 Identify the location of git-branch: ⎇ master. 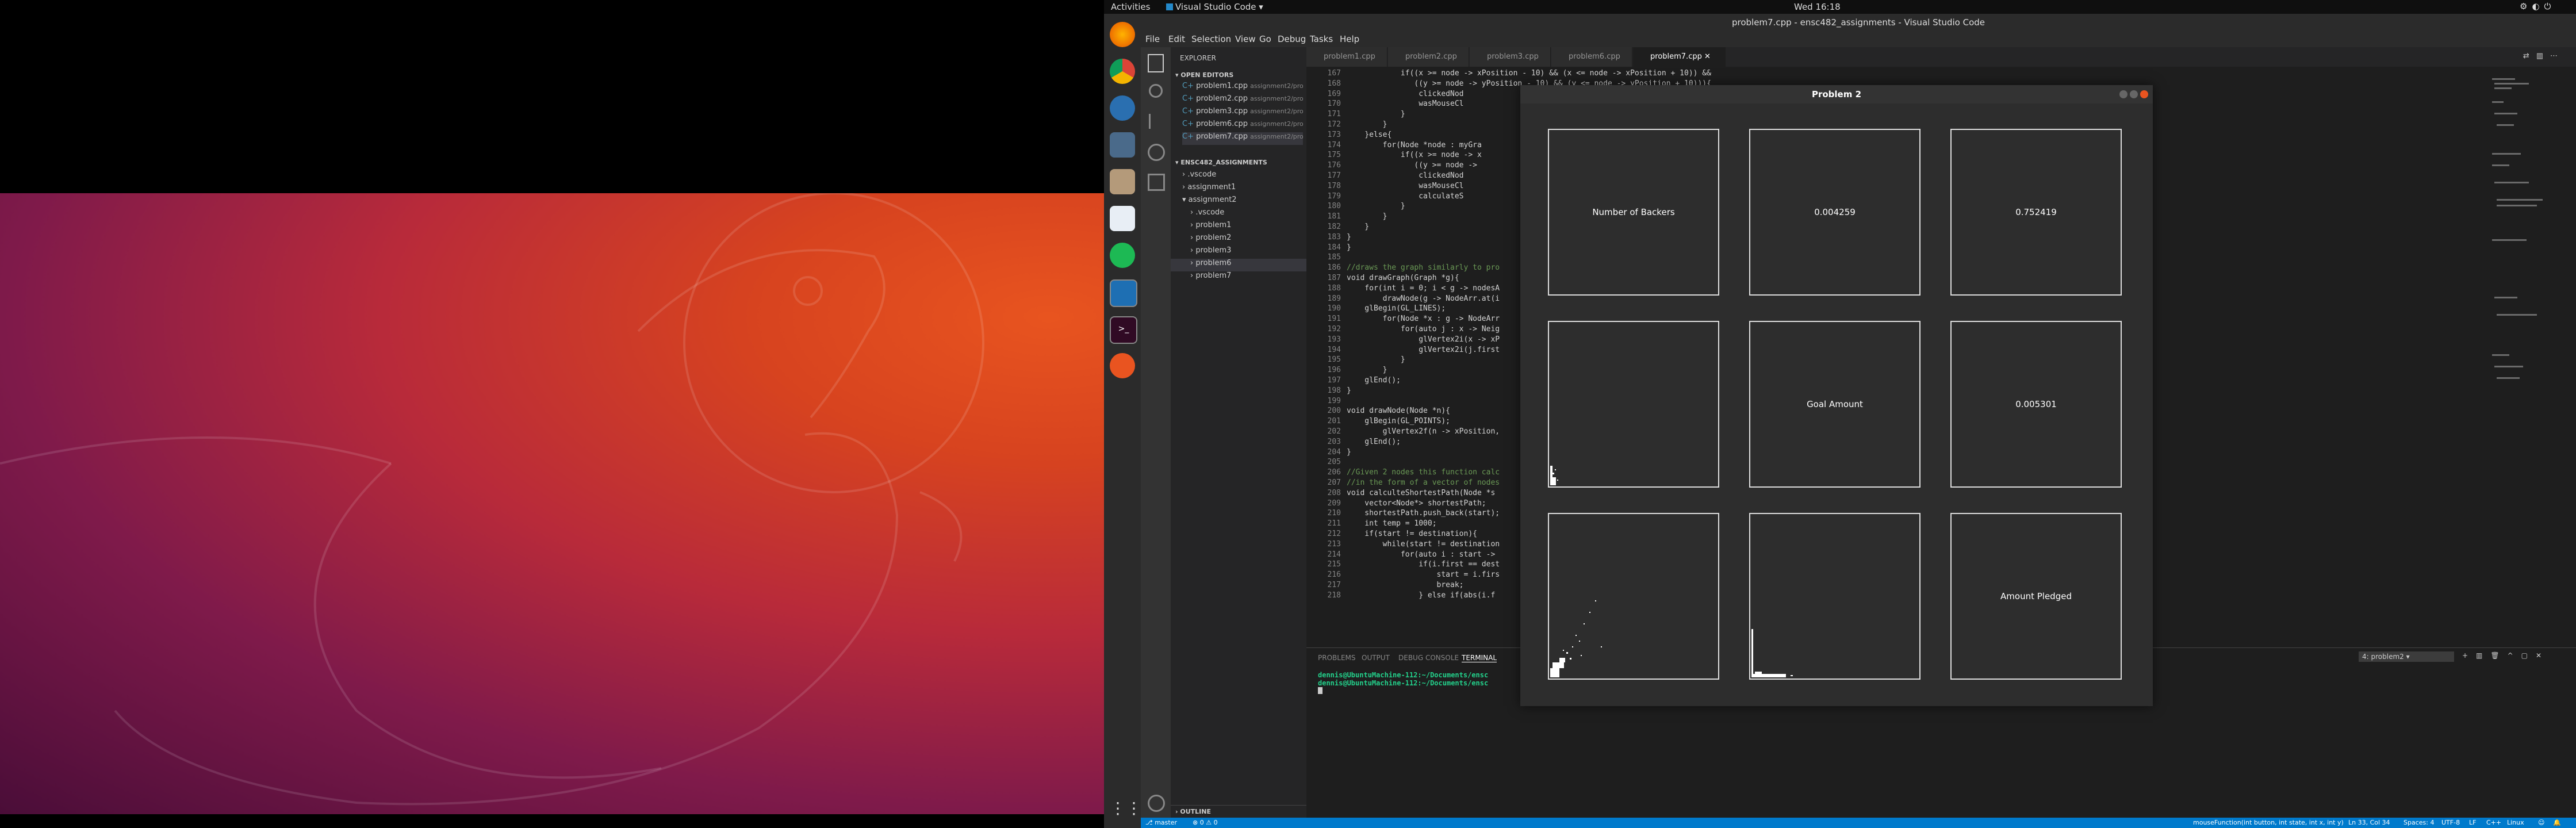
(1161, 822).